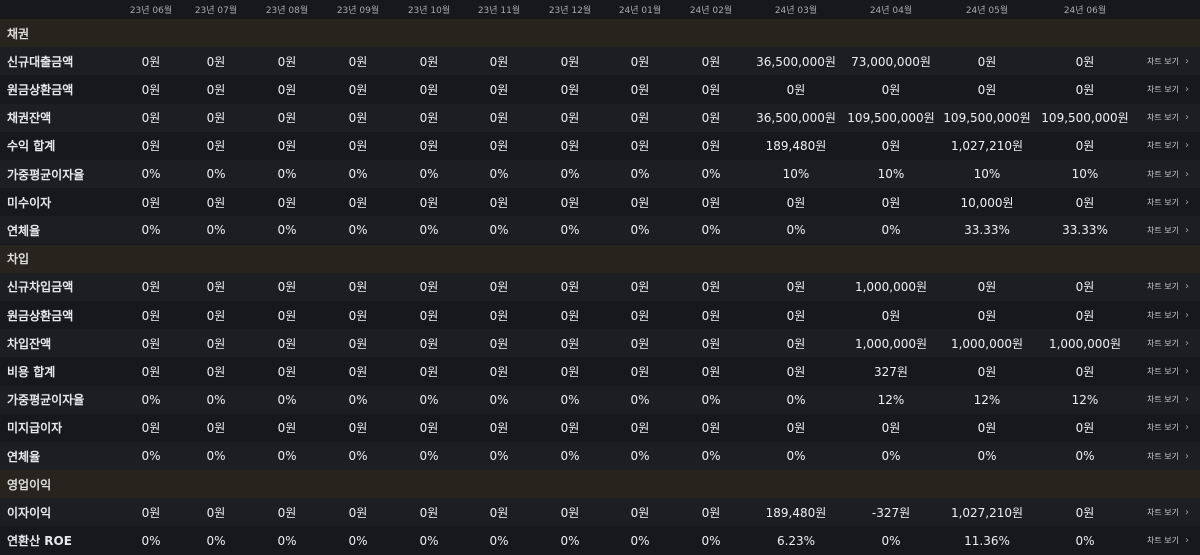 The width and height of the screenshot is (1200, 555). I want to click on value-cell: 10%, so click(891, 174).